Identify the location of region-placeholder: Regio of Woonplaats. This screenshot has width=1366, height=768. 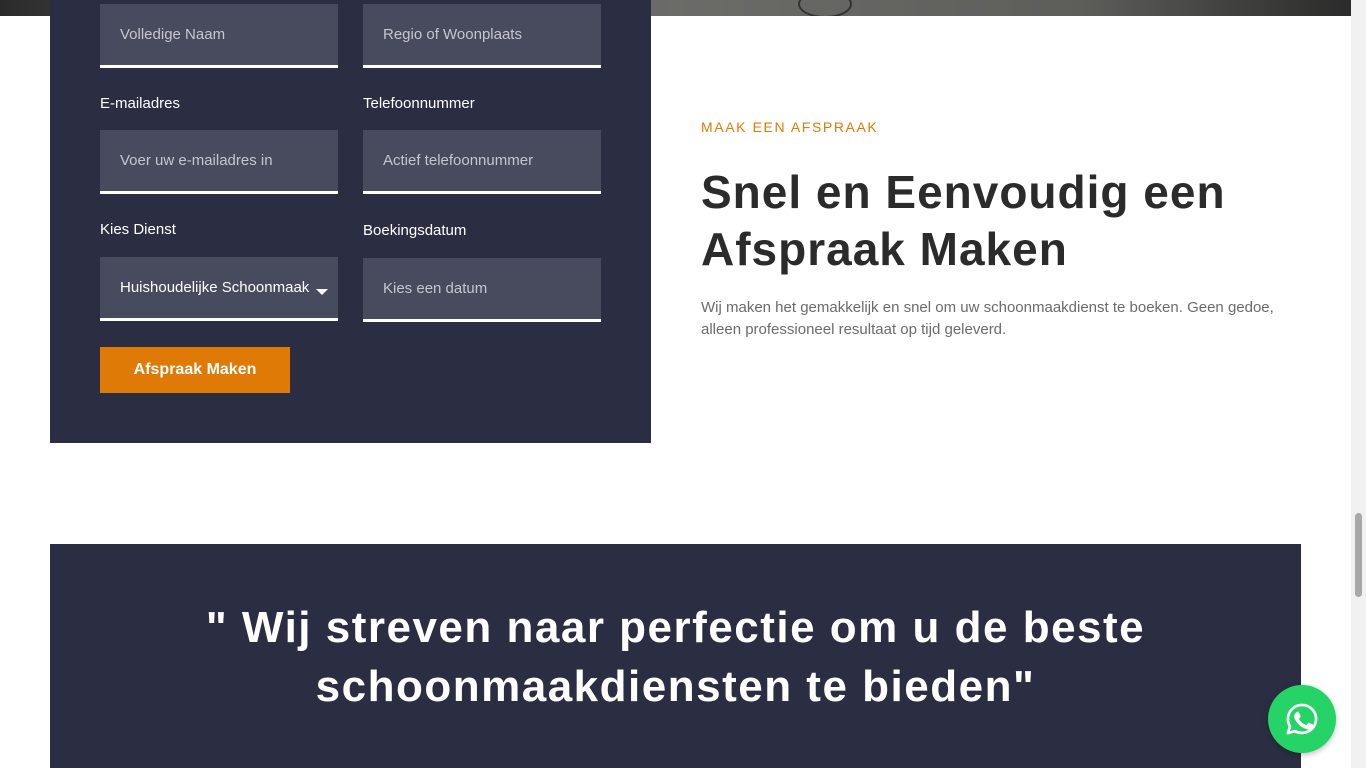
(452, 34).